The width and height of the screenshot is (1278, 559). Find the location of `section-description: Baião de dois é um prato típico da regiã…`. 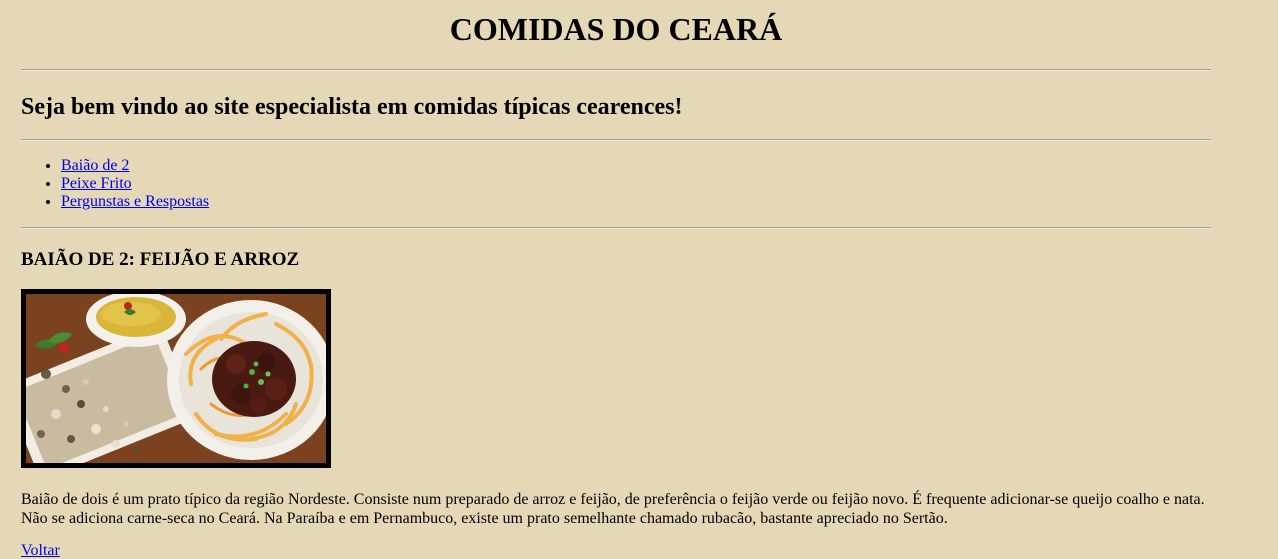

section-description: Baião de dois é um prato típico da regiã… is located at coordinates (613, 509).